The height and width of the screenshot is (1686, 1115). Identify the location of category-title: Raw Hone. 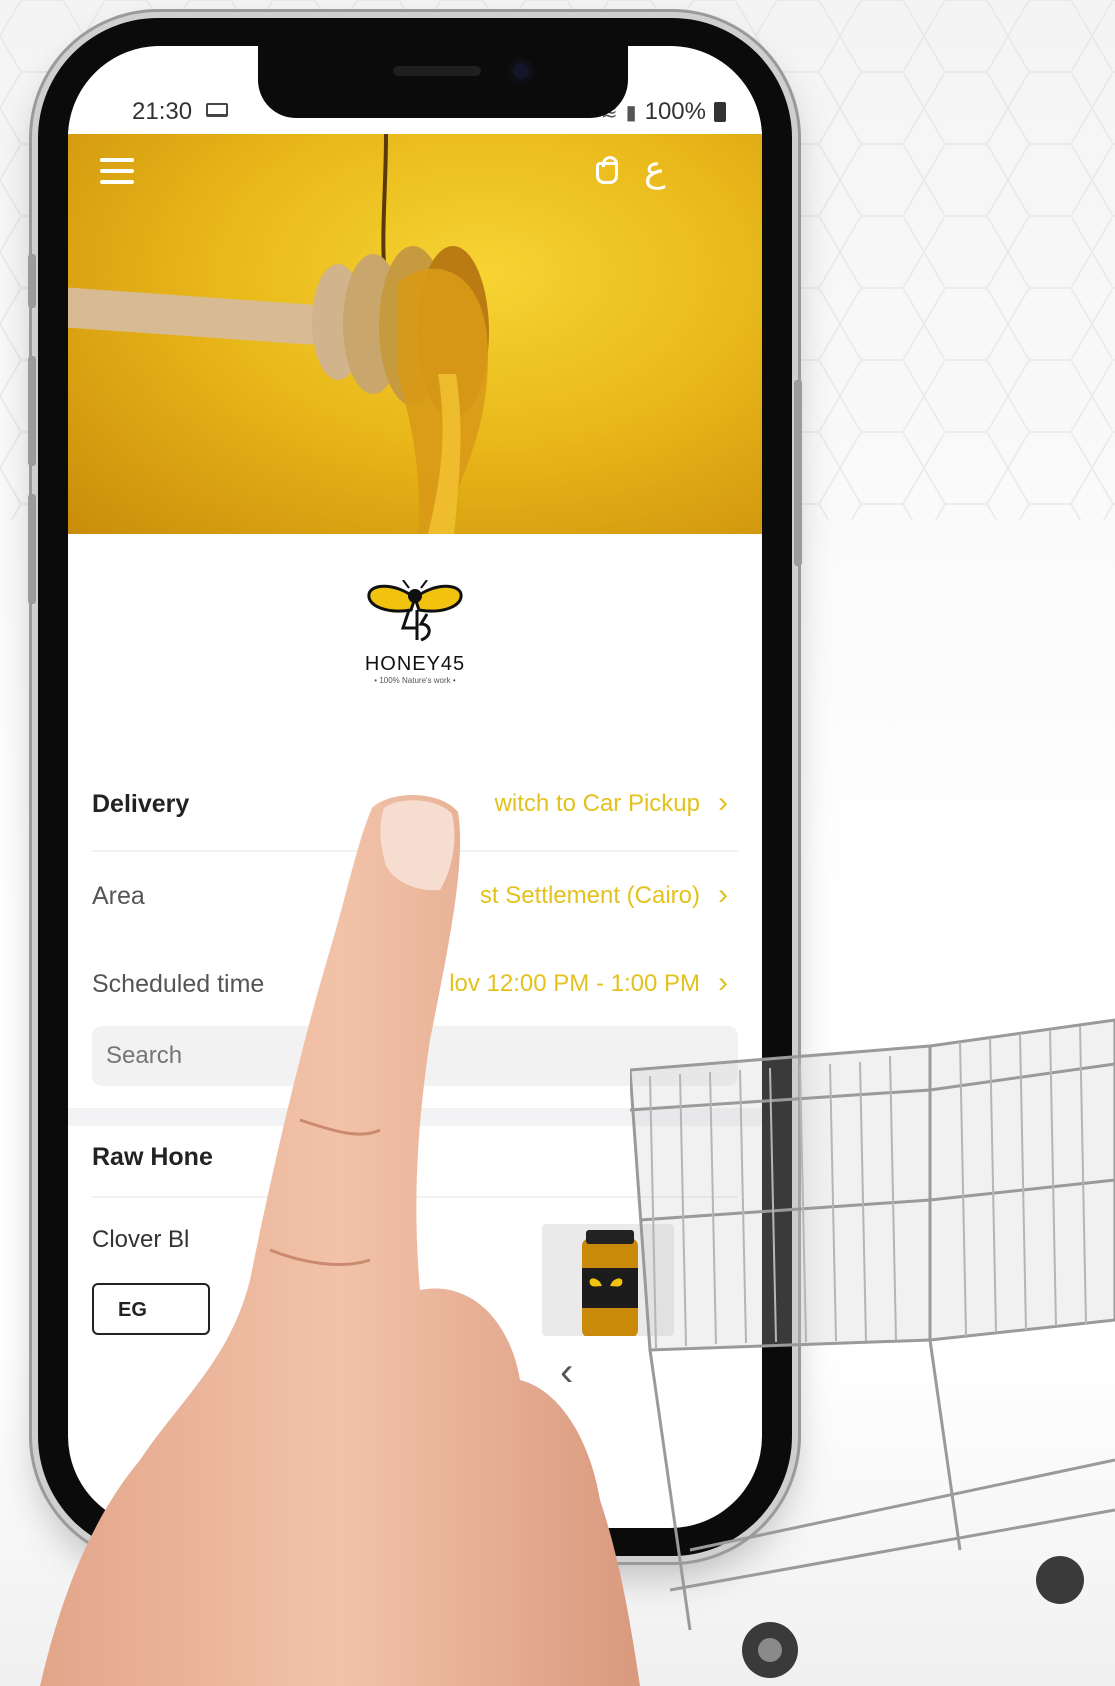
(152, 1157).